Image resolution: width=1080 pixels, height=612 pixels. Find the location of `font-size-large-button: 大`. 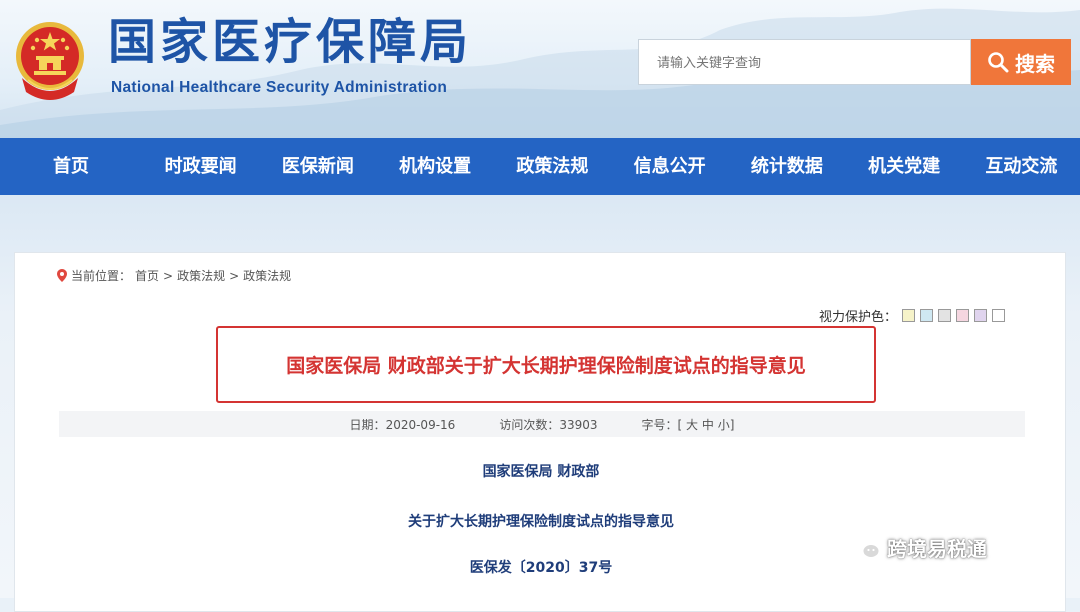

font-size-large-button: 大 is located at coordinates (692, 425).